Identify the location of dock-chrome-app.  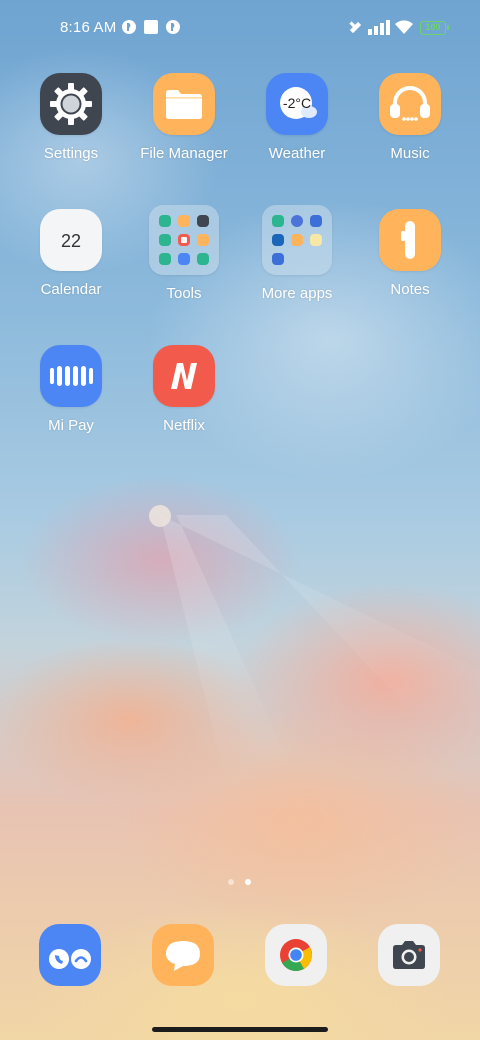
(296, 955).